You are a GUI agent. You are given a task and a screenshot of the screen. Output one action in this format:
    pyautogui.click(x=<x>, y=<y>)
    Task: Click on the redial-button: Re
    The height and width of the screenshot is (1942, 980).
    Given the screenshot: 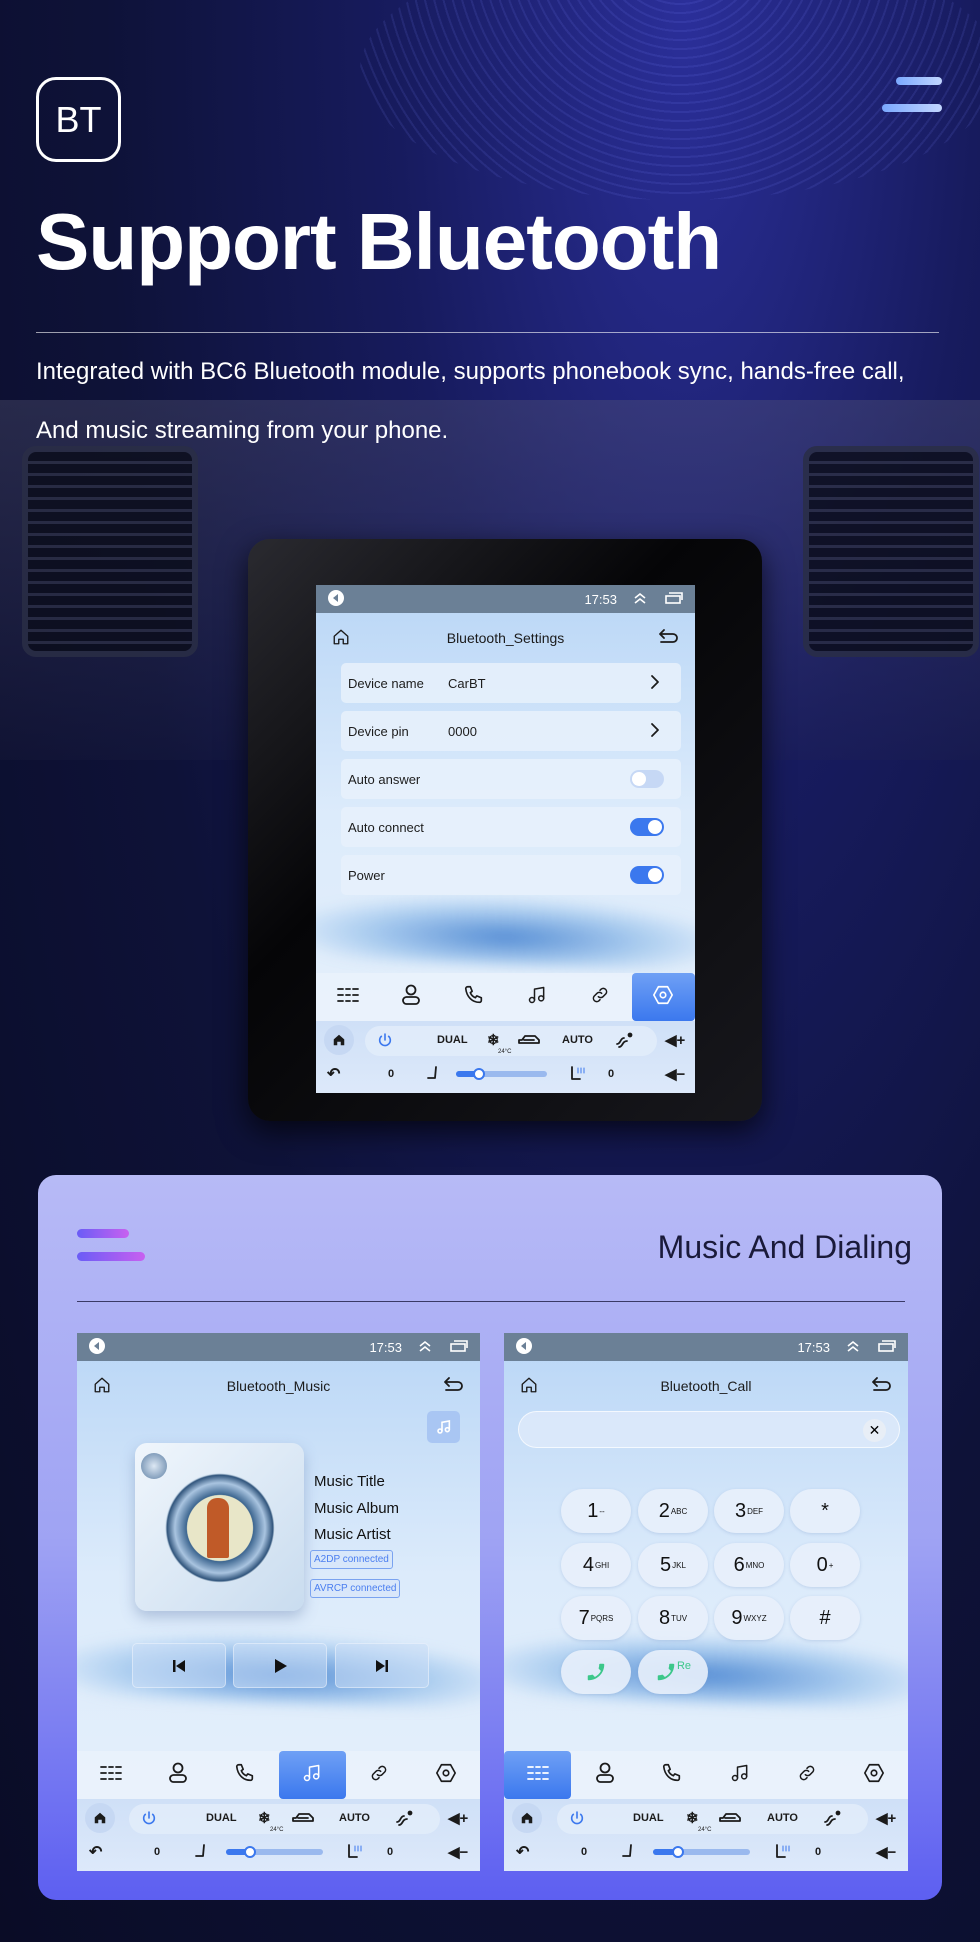 What is the action you would take?
    pyautogui.click(x=673, y=1672)
    